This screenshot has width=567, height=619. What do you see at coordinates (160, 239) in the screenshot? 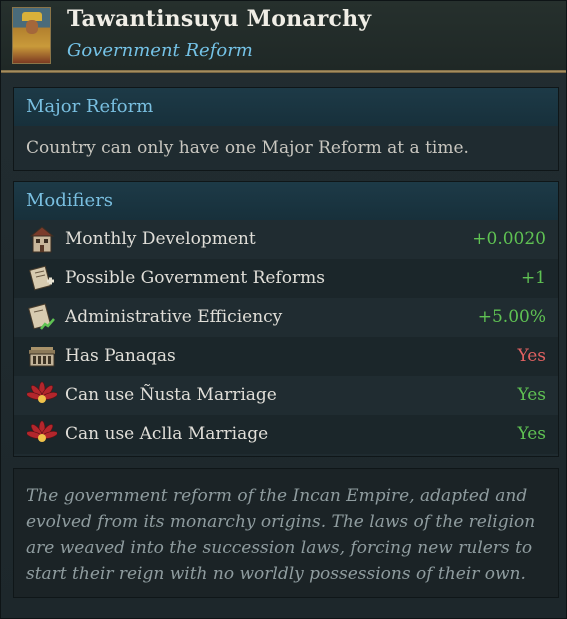
I see `modifier-label: Monthly Development` at bounding box center [160, 239].